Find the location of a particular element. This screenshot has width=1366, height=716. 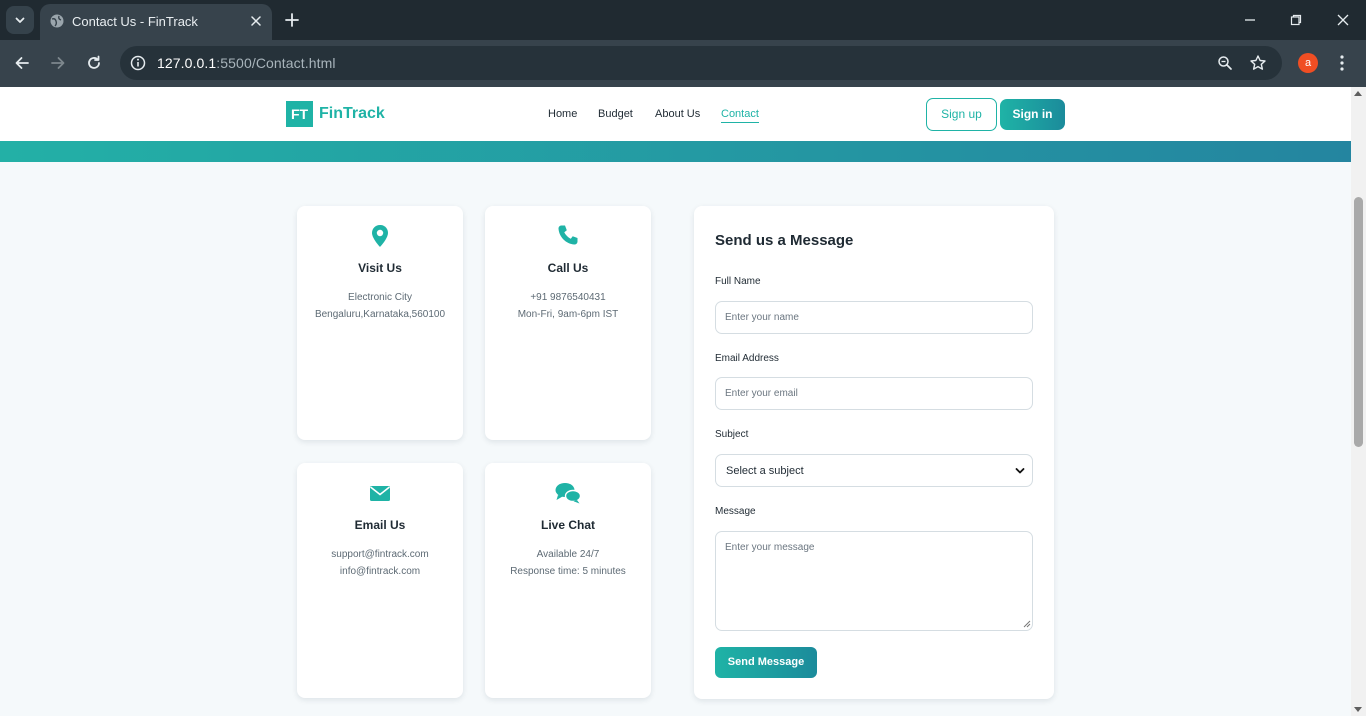

address-bar: 127.0.0.1:5500/Contact.html is located at coordinates (701, 63).